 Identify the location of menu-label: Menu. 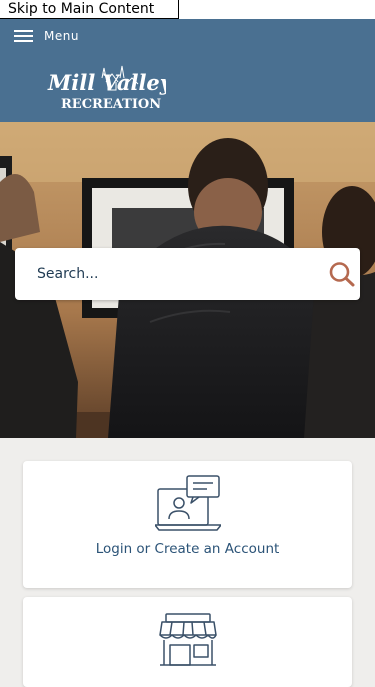
(61, 36).